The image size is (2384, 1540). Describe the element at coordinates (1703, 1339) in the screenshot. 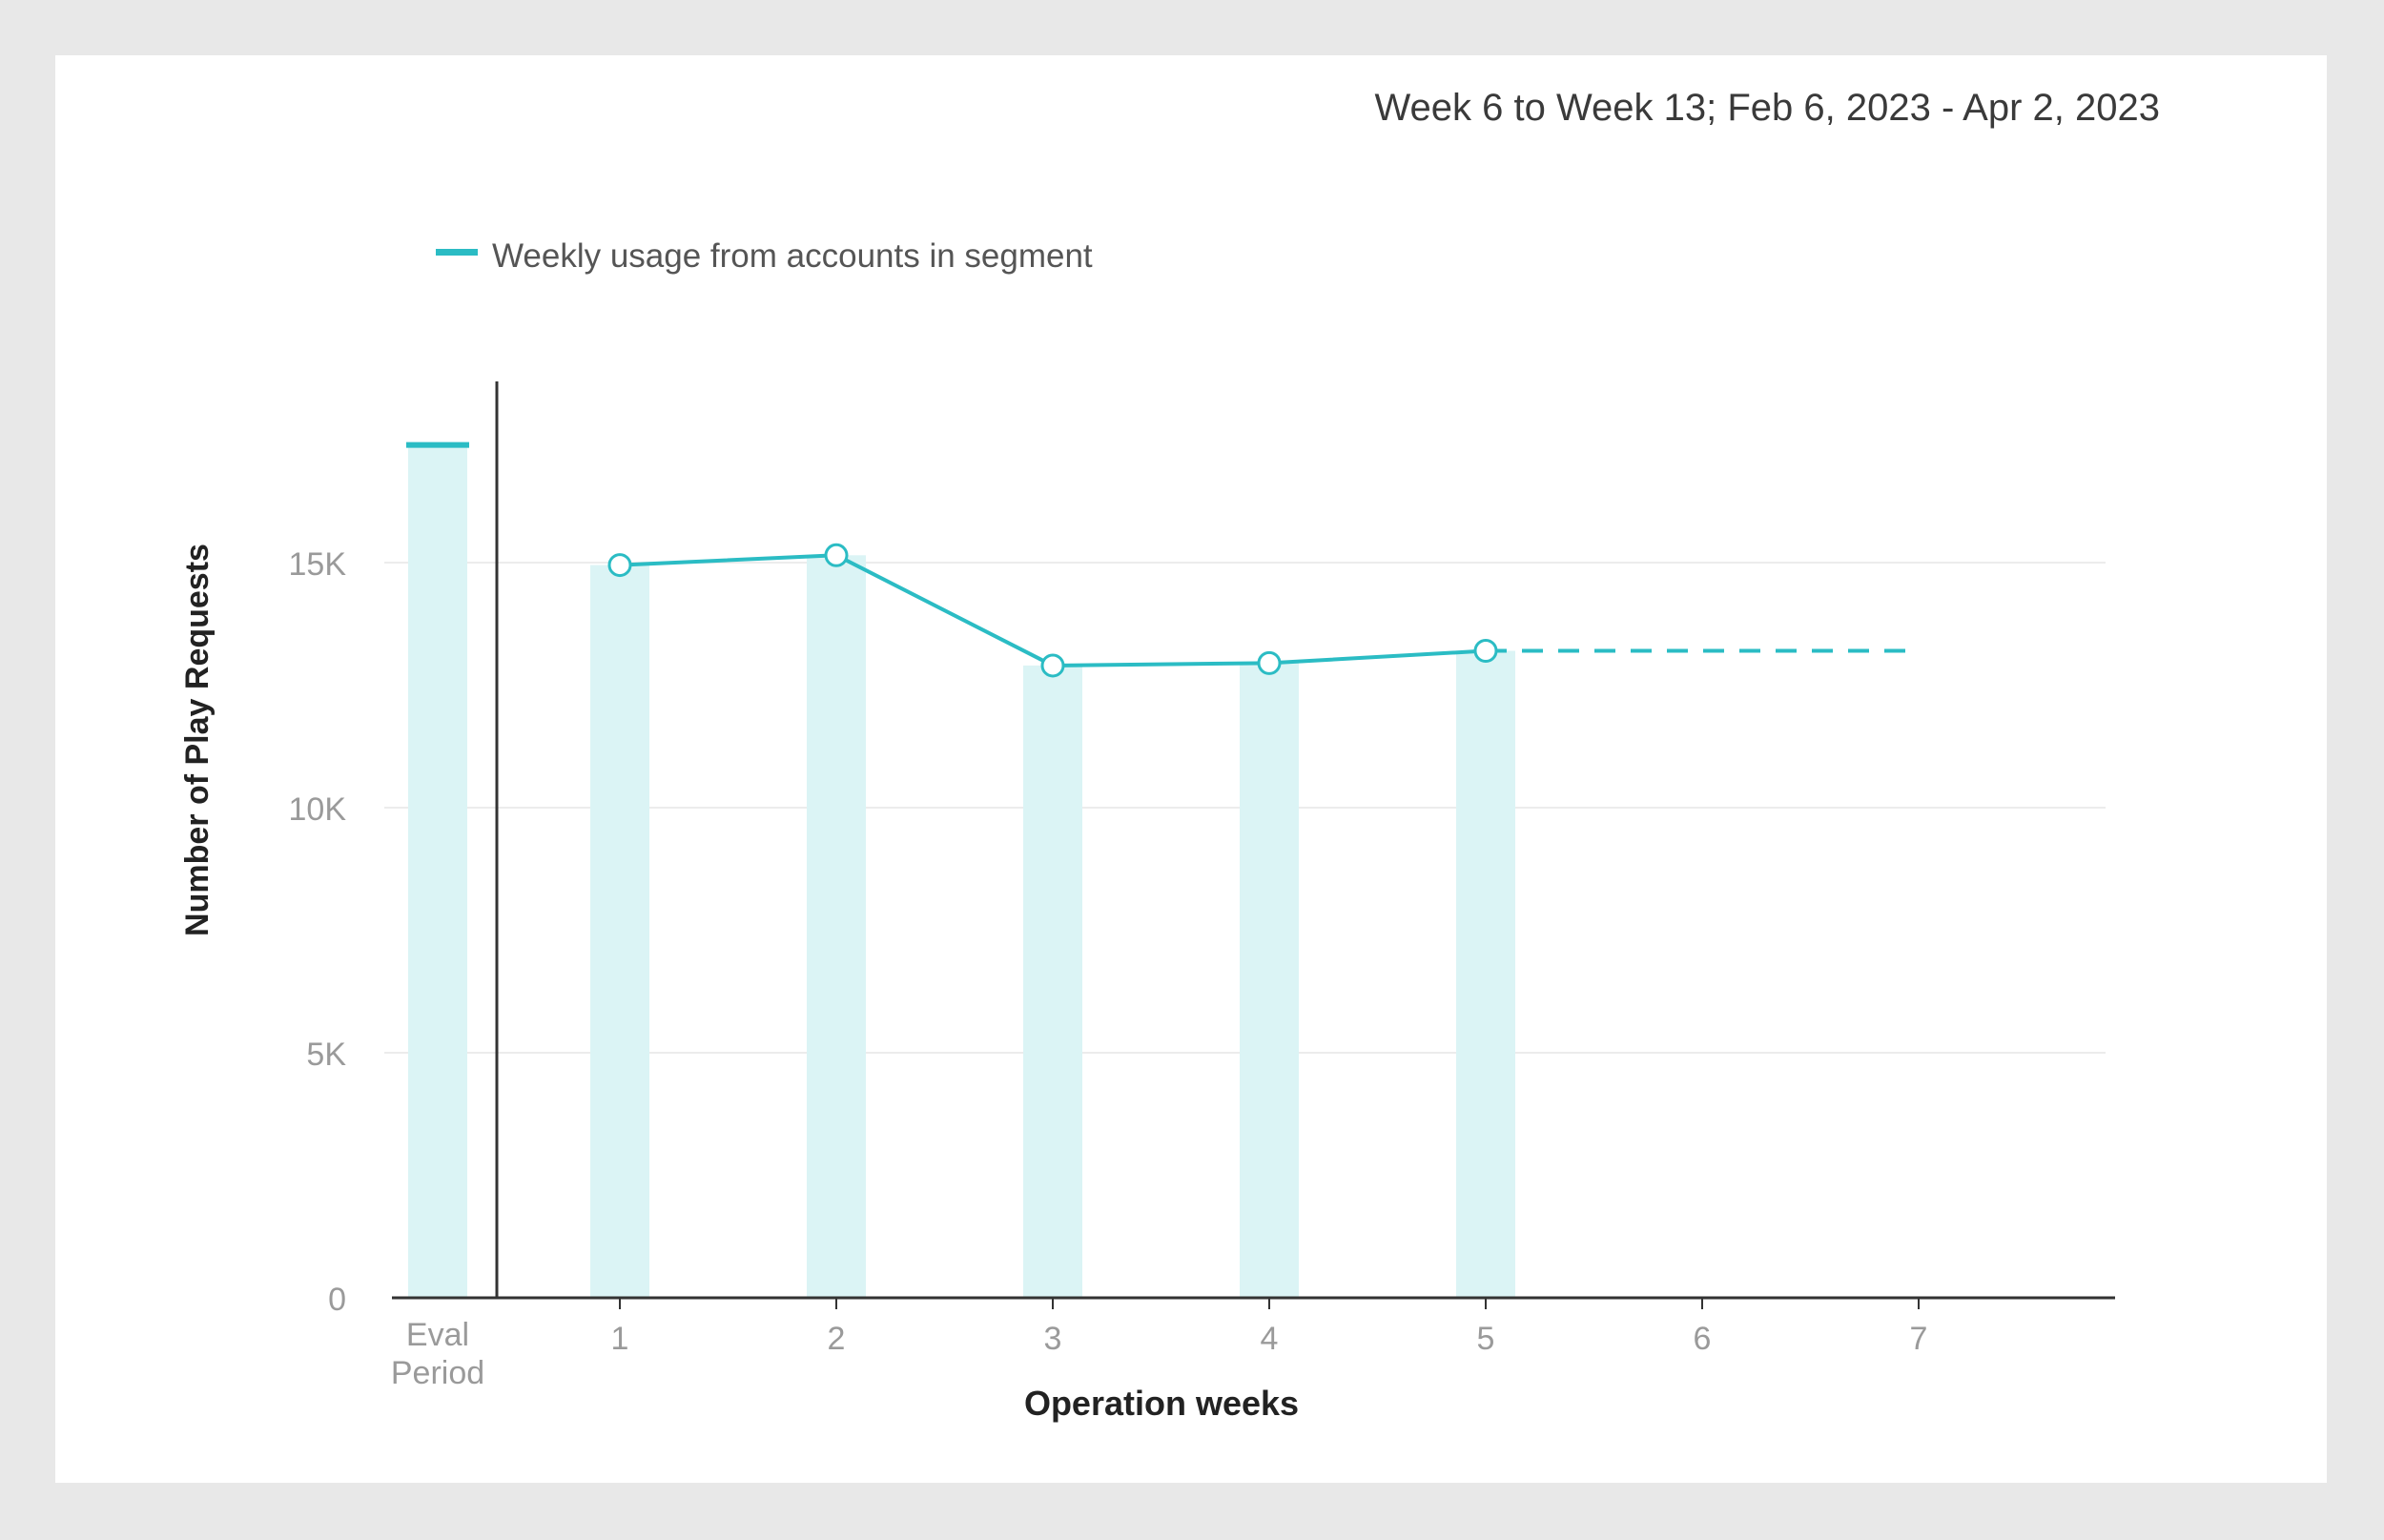

I see `x-tick-label: 6` at that location.